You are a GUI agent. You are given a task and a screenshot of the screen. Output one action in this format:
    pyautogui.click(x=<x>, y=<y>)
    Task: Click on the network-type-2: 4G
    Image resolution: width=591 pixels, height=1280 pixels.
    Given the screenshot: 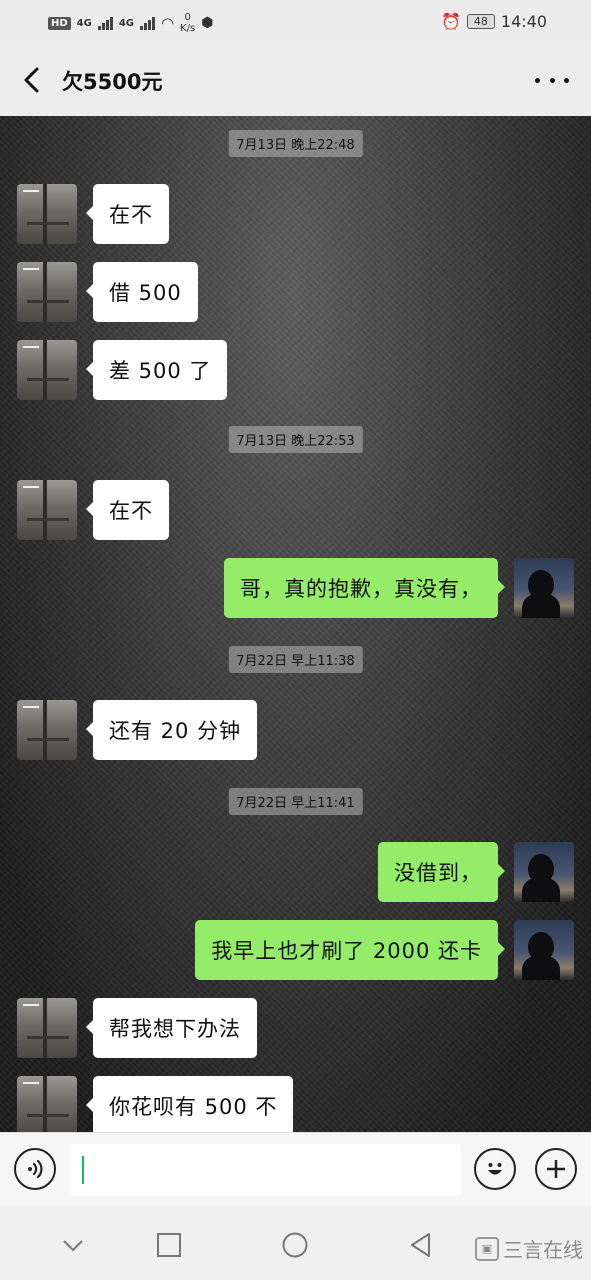 What is the action you would take?
    pyautogui.click(x=126, y=23)
    